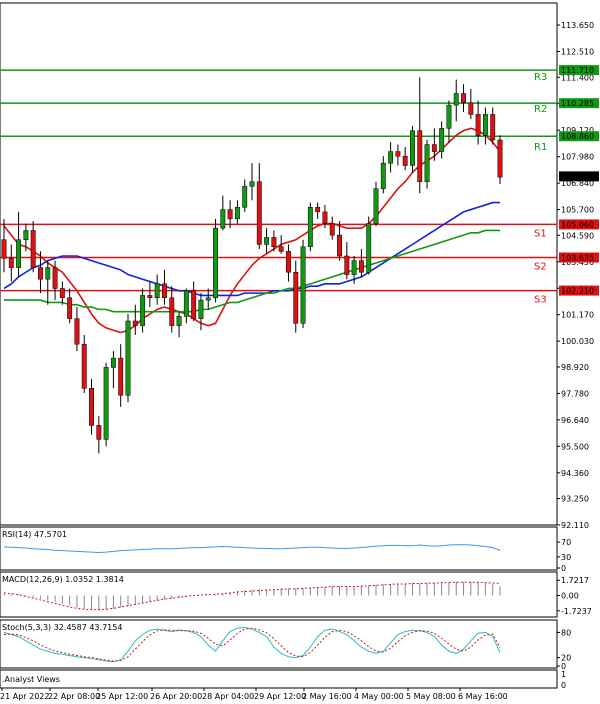 Image resolution: width=600 pixels, height=704 pixels. I want to click on level-price-label: 102.210, so click(577, 291).